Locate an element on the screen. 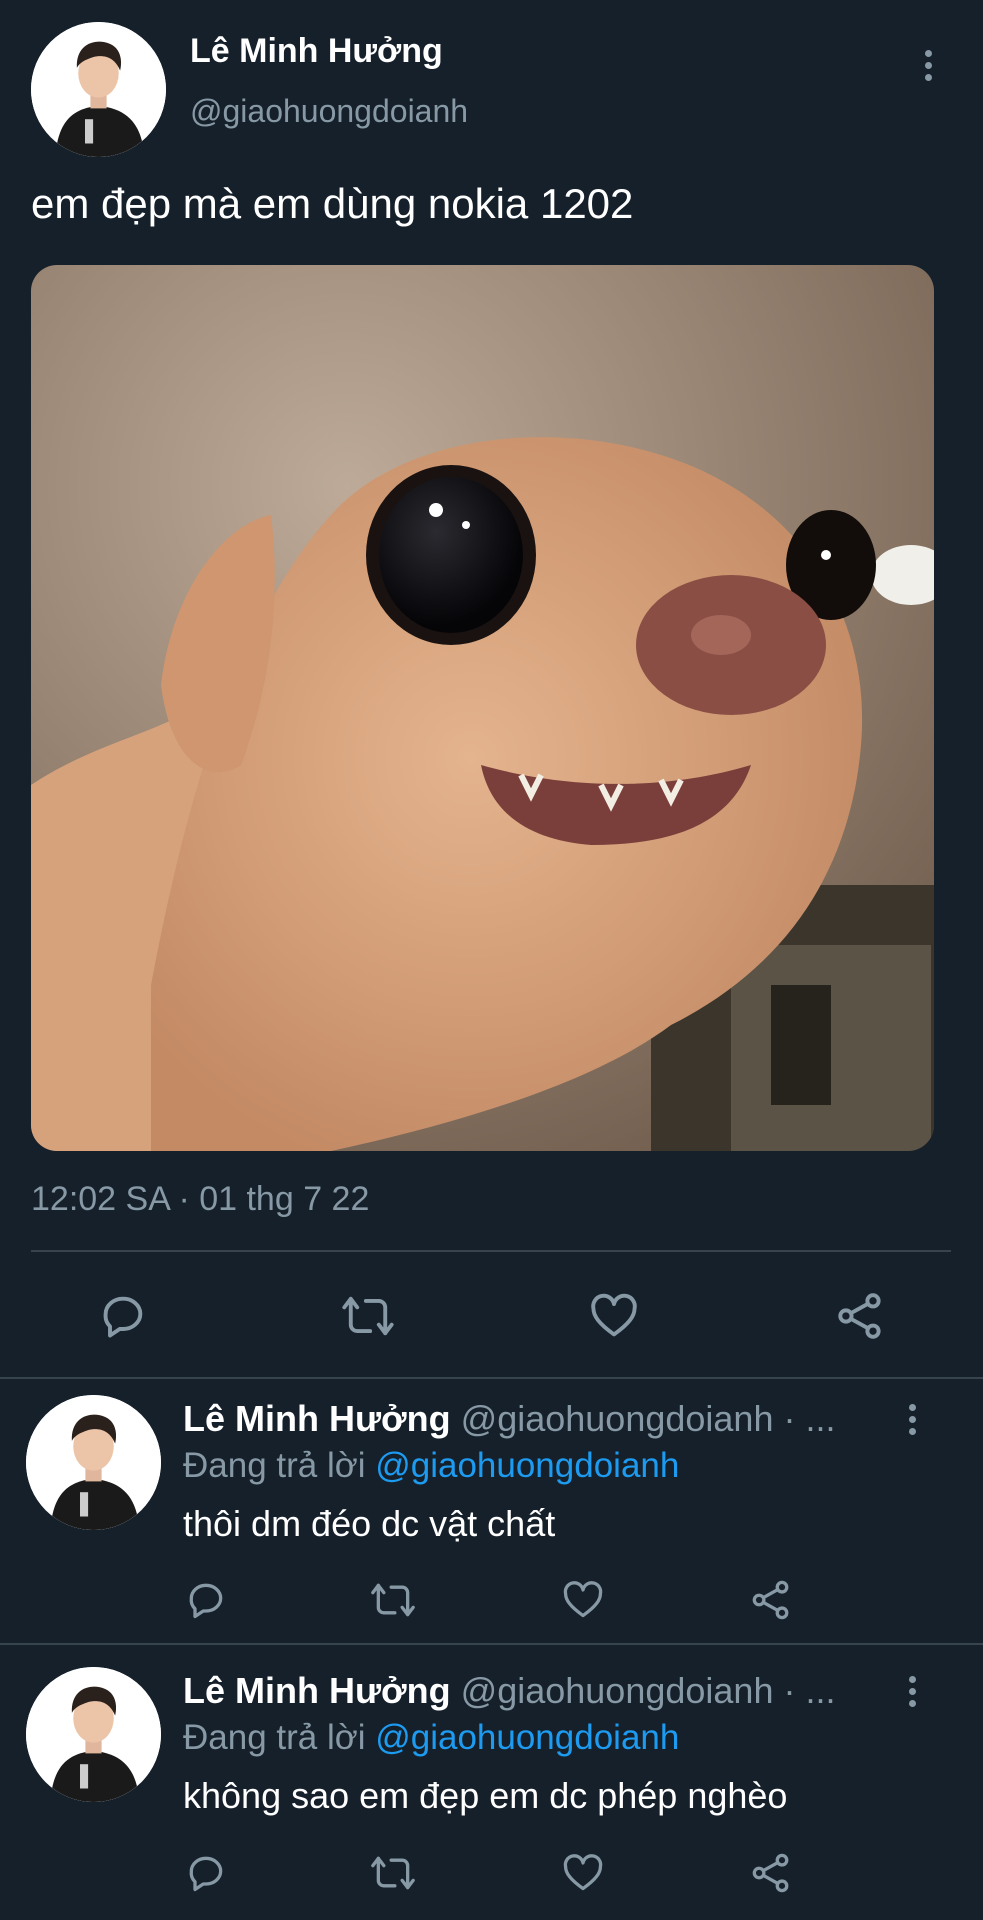 This screenshot has width=983, height=1920. tweet-text: em đẹp mà em dùng nokia 1202 is located at coordinates (332, 203).